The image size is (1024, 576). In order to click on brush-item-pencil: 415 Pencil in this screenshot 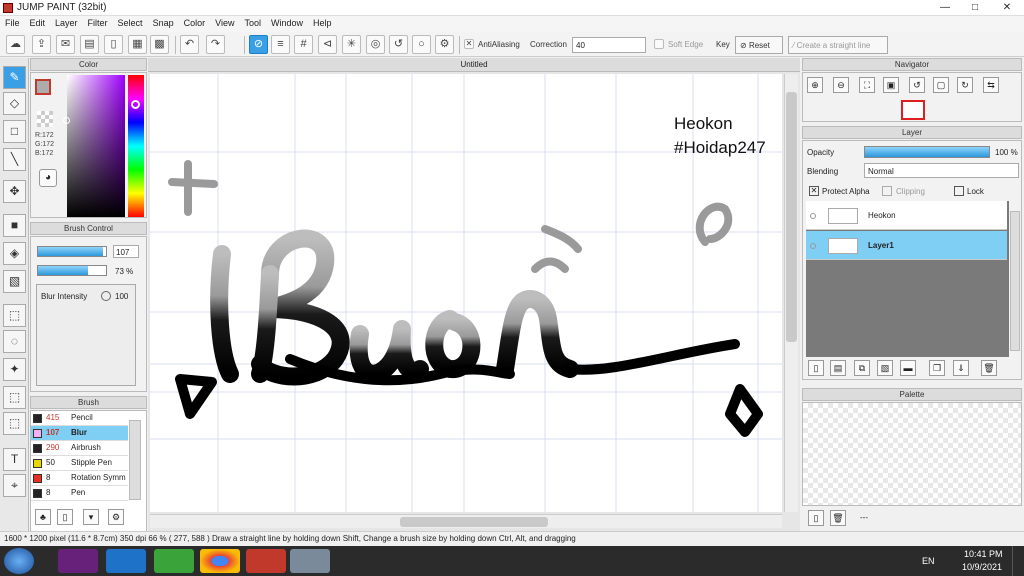, I will do `click(79, 418)`.